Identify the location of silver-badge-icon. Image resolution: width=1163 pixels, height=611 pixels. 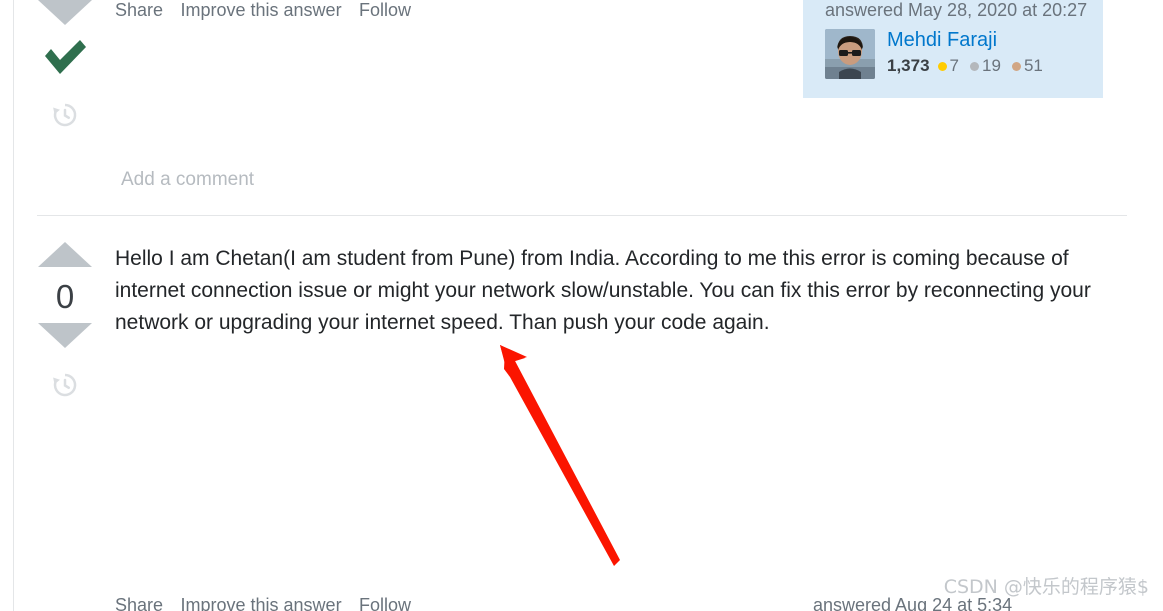
(975, 66).